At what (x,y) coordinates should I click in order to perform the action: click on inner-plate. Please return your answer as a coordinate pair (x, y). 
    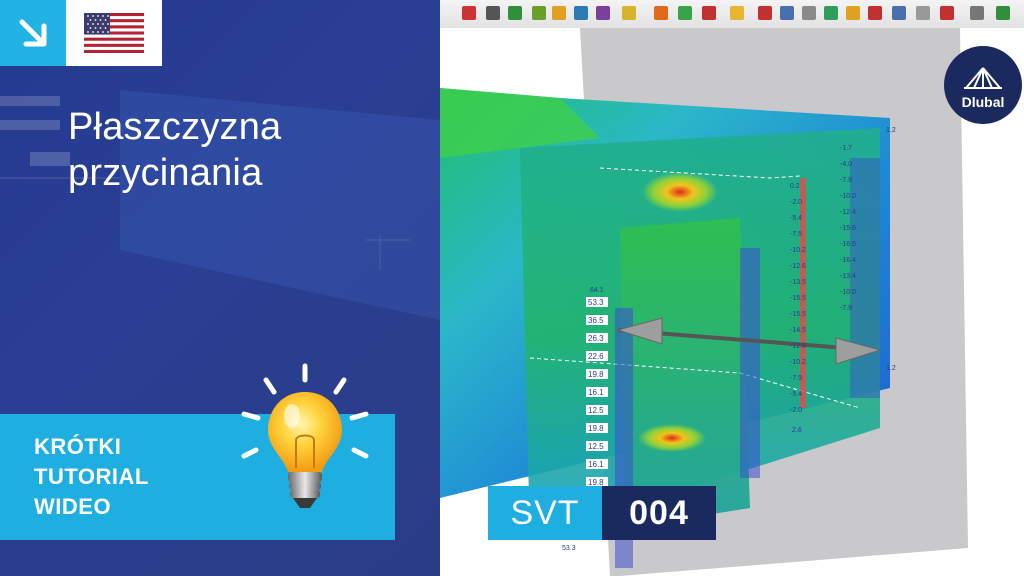
    Looking at the image, I should click on (685, 373).